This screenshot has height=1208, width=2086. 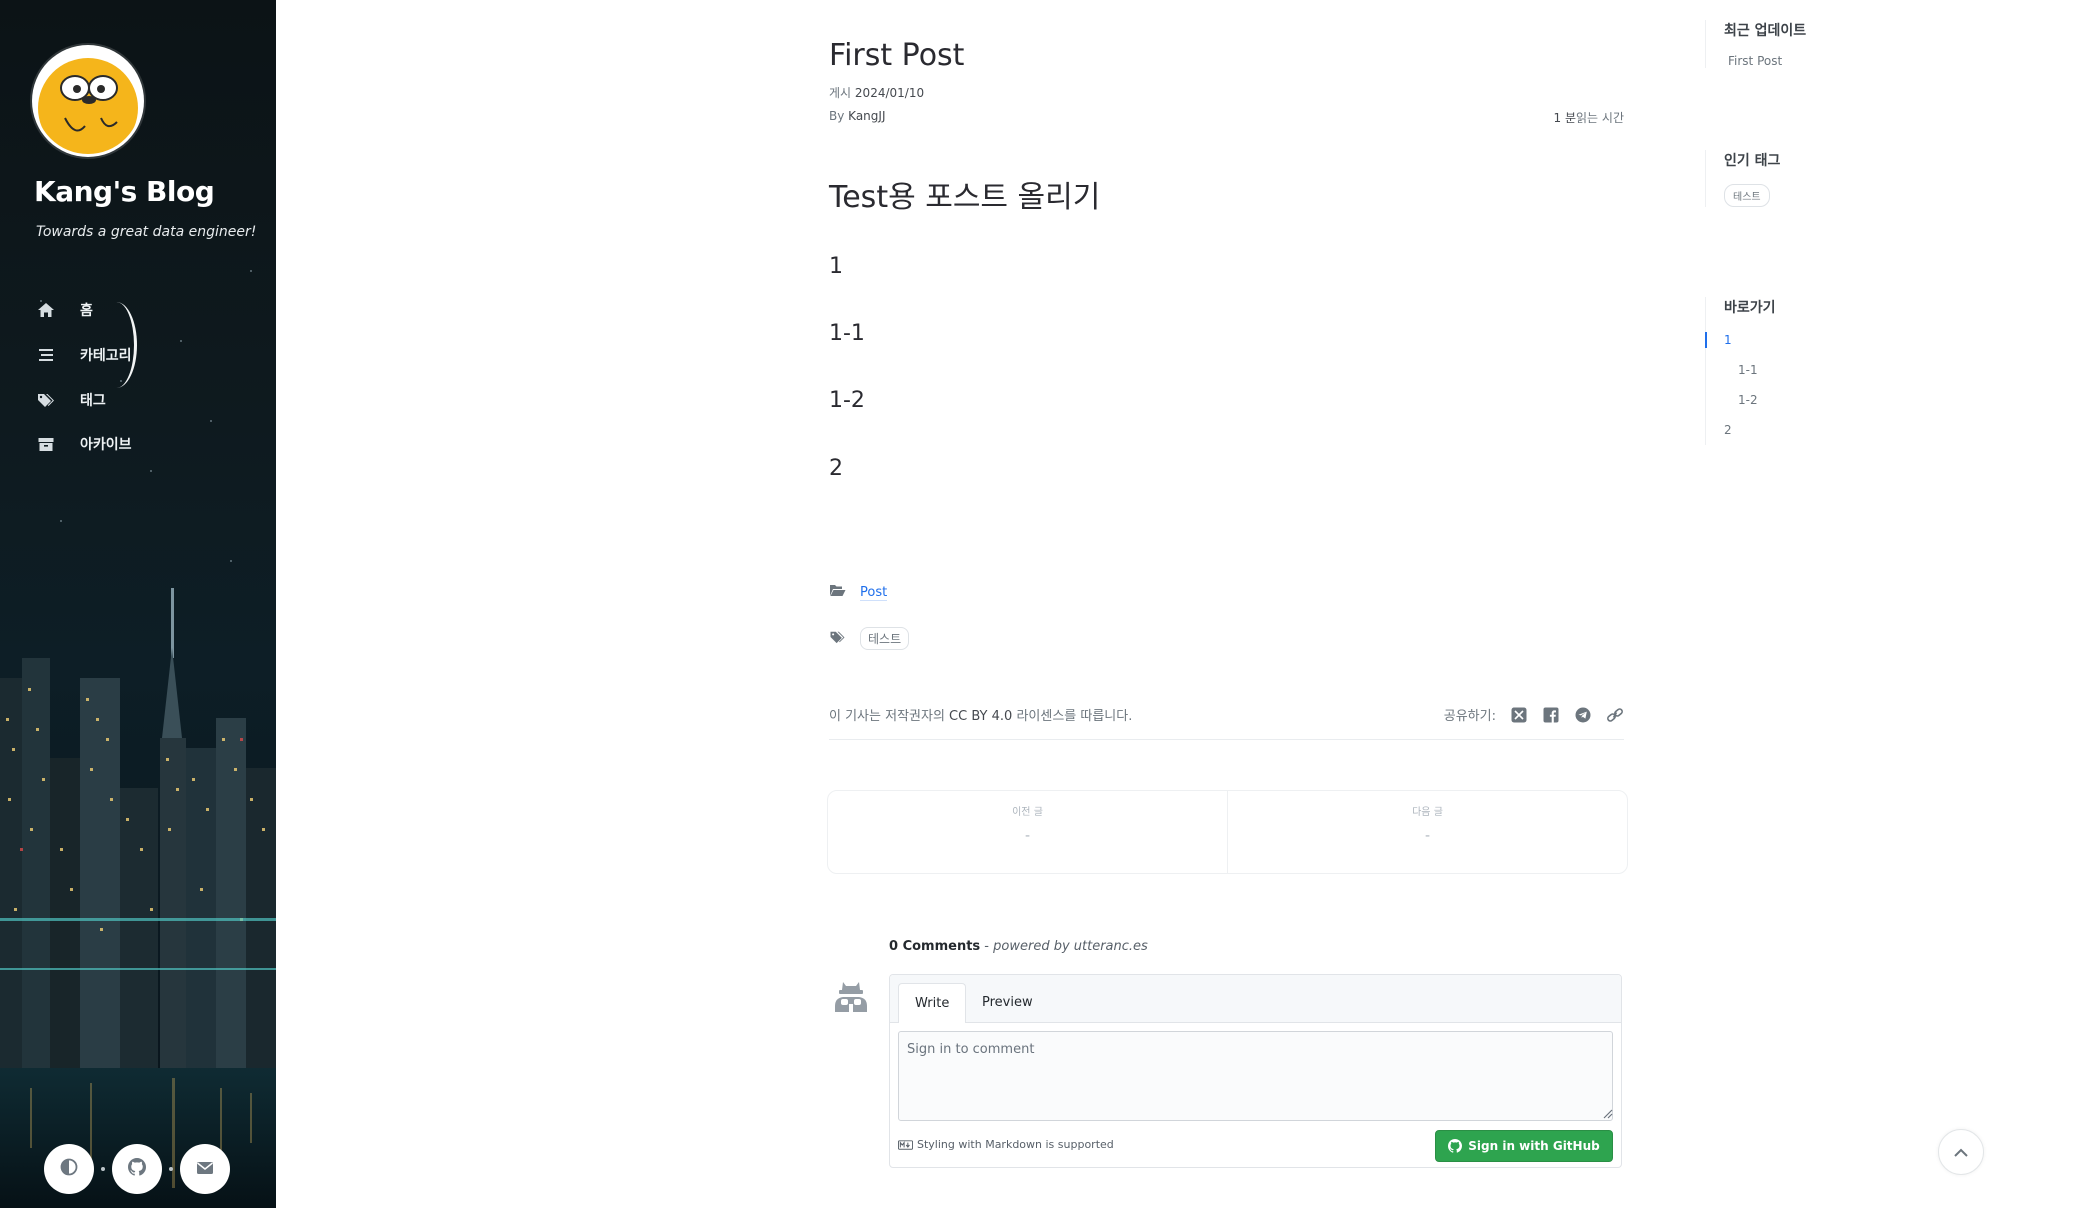 I want to click on share-label: 공유하기:, so click(x=1469, y=716).